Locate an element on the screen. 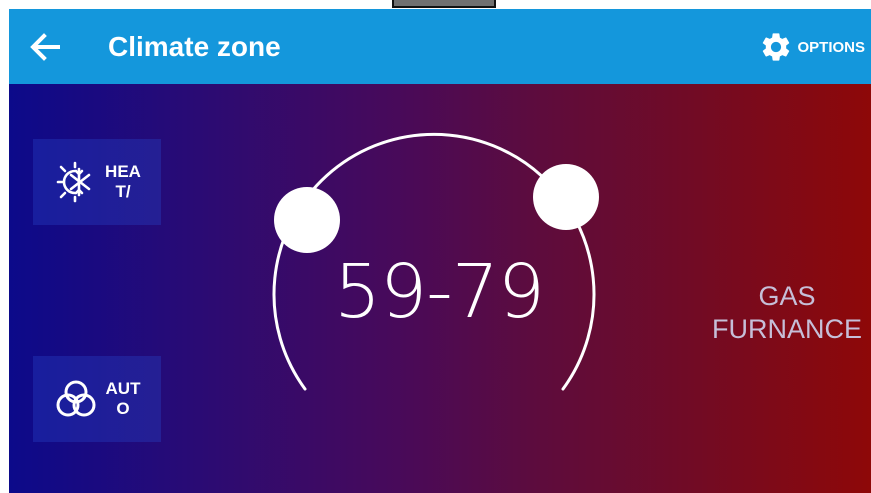 The image size is (871, 493). low-setpoint-handle is located at coordinates (307, 220).